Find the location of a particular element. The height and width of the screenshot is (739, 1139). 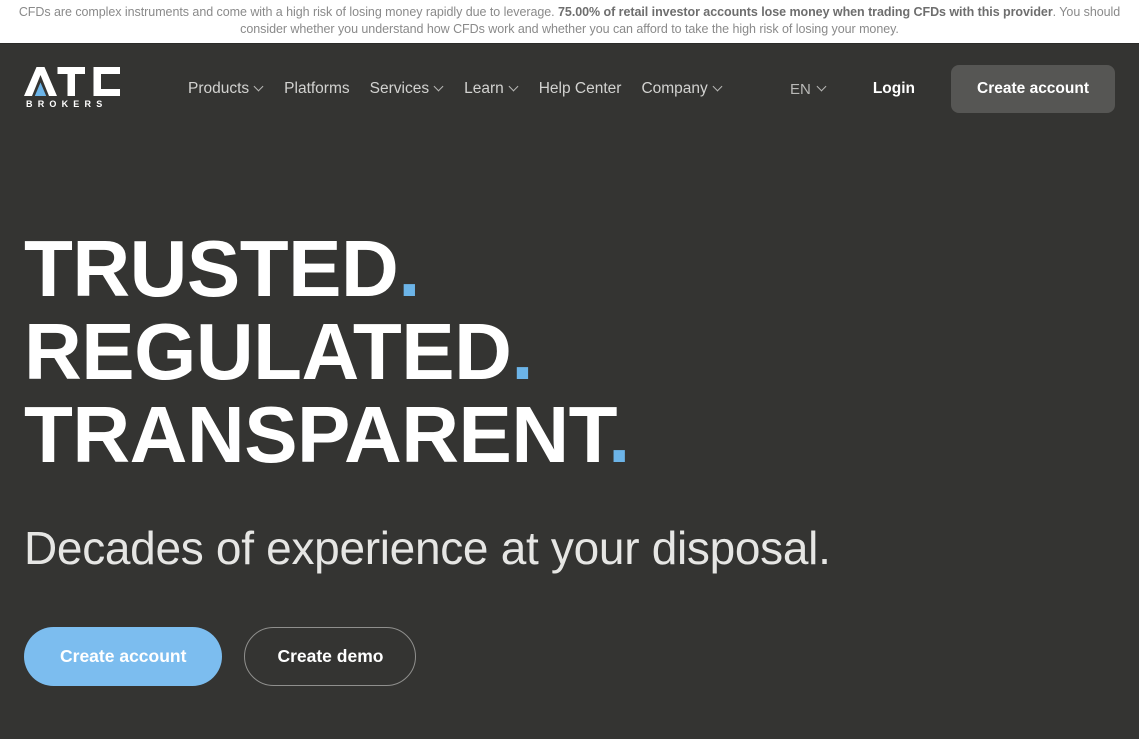

header-create-account-button: Create account is located at coordinates (1033, 89).